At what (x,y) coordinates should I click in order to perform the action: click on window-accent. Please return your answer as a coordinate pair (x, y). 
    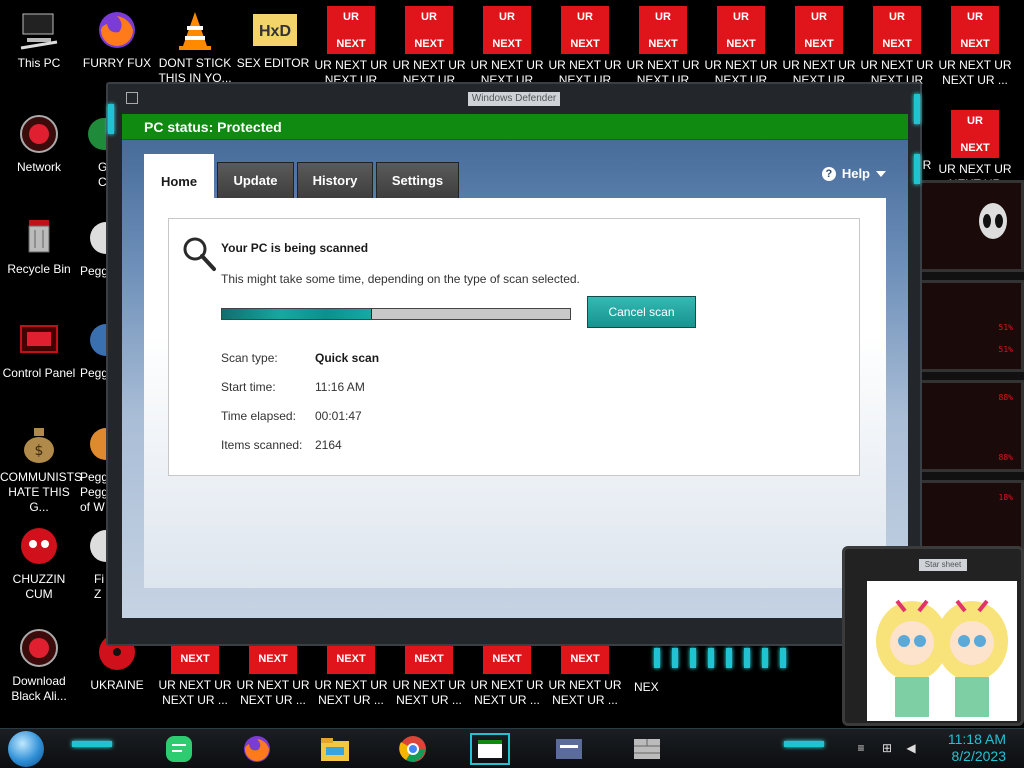
    Looking at the image, I should click on (111, 119).